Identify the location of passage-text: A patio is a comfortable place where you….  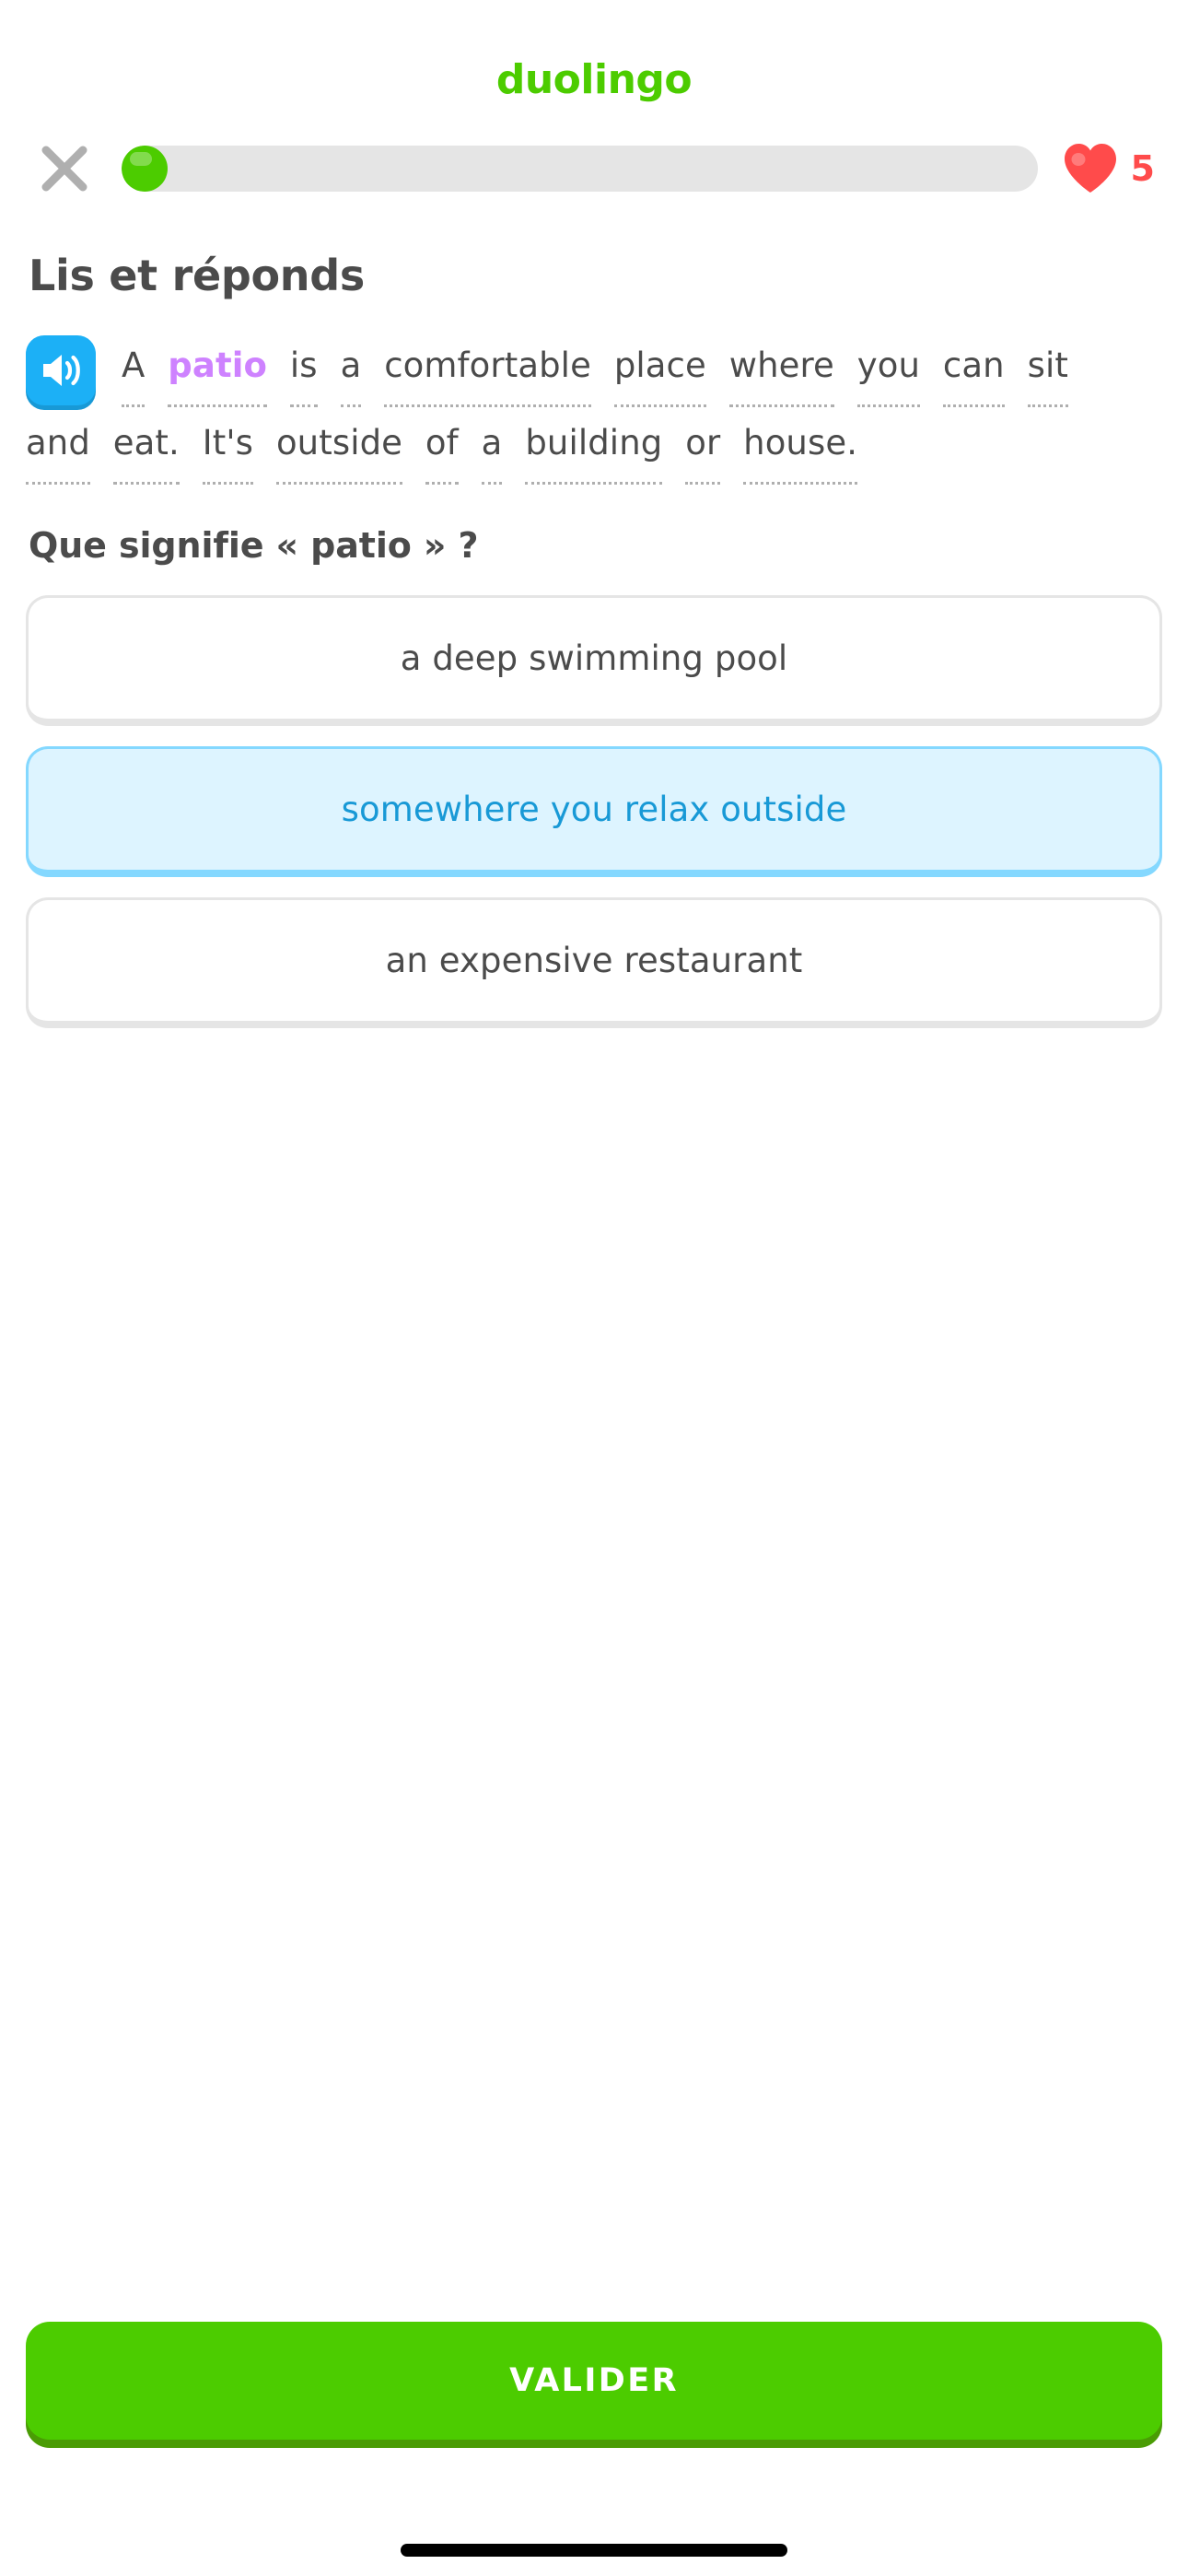
(594, 407).